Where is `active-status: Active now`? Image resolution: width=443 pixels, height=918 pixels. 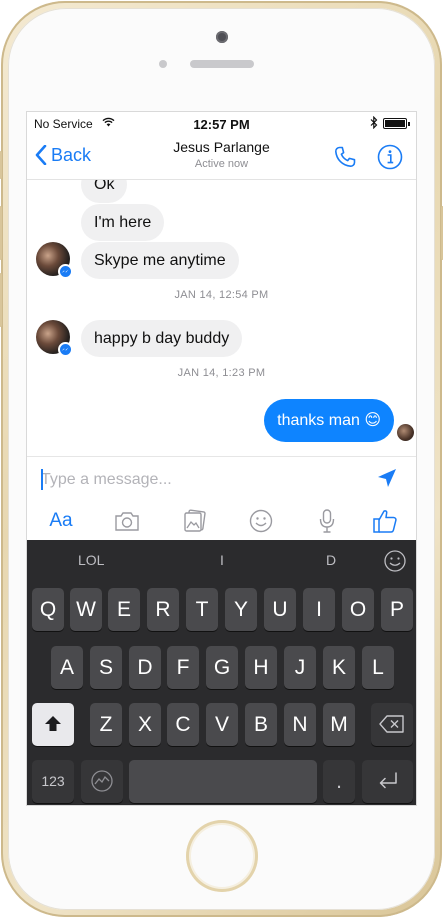
active-status: Active now is located at coordinates (221, 164).